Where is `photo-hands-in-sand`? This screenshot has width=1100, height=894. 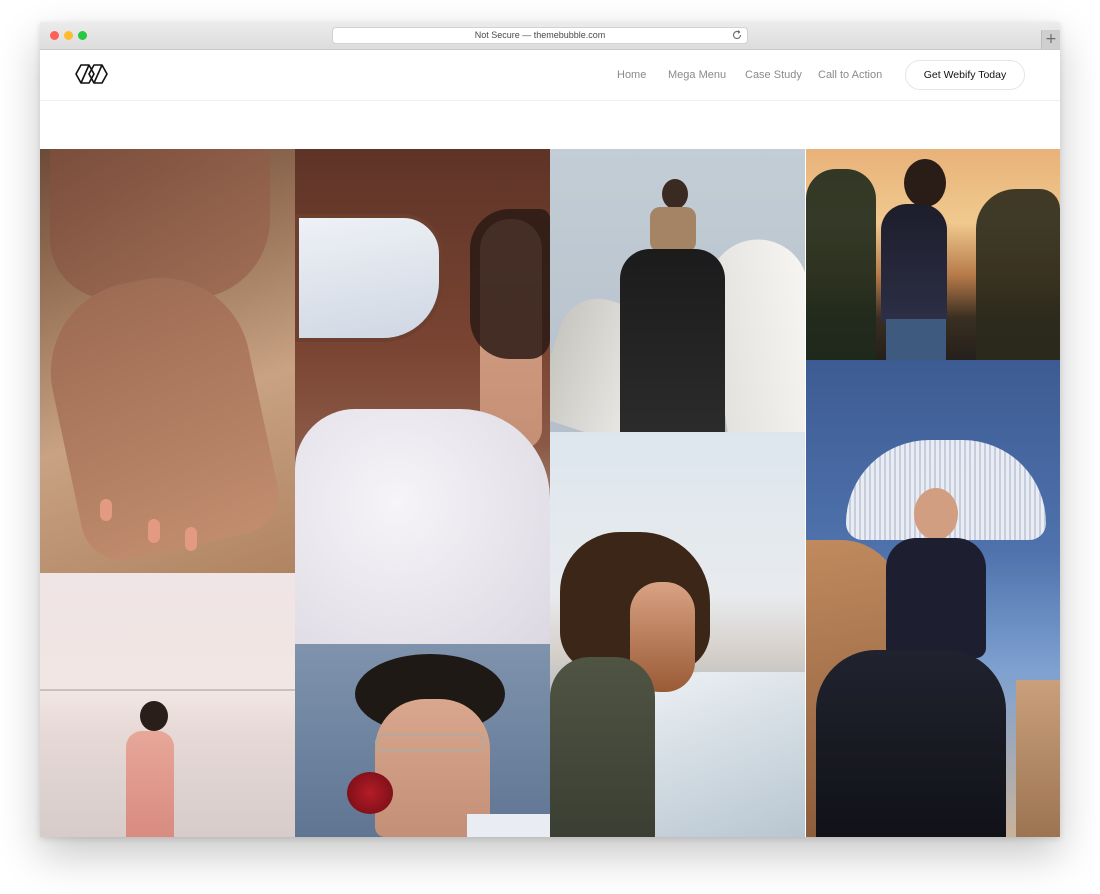
photo-hands-in-sand is located at coordinates (167, 361).